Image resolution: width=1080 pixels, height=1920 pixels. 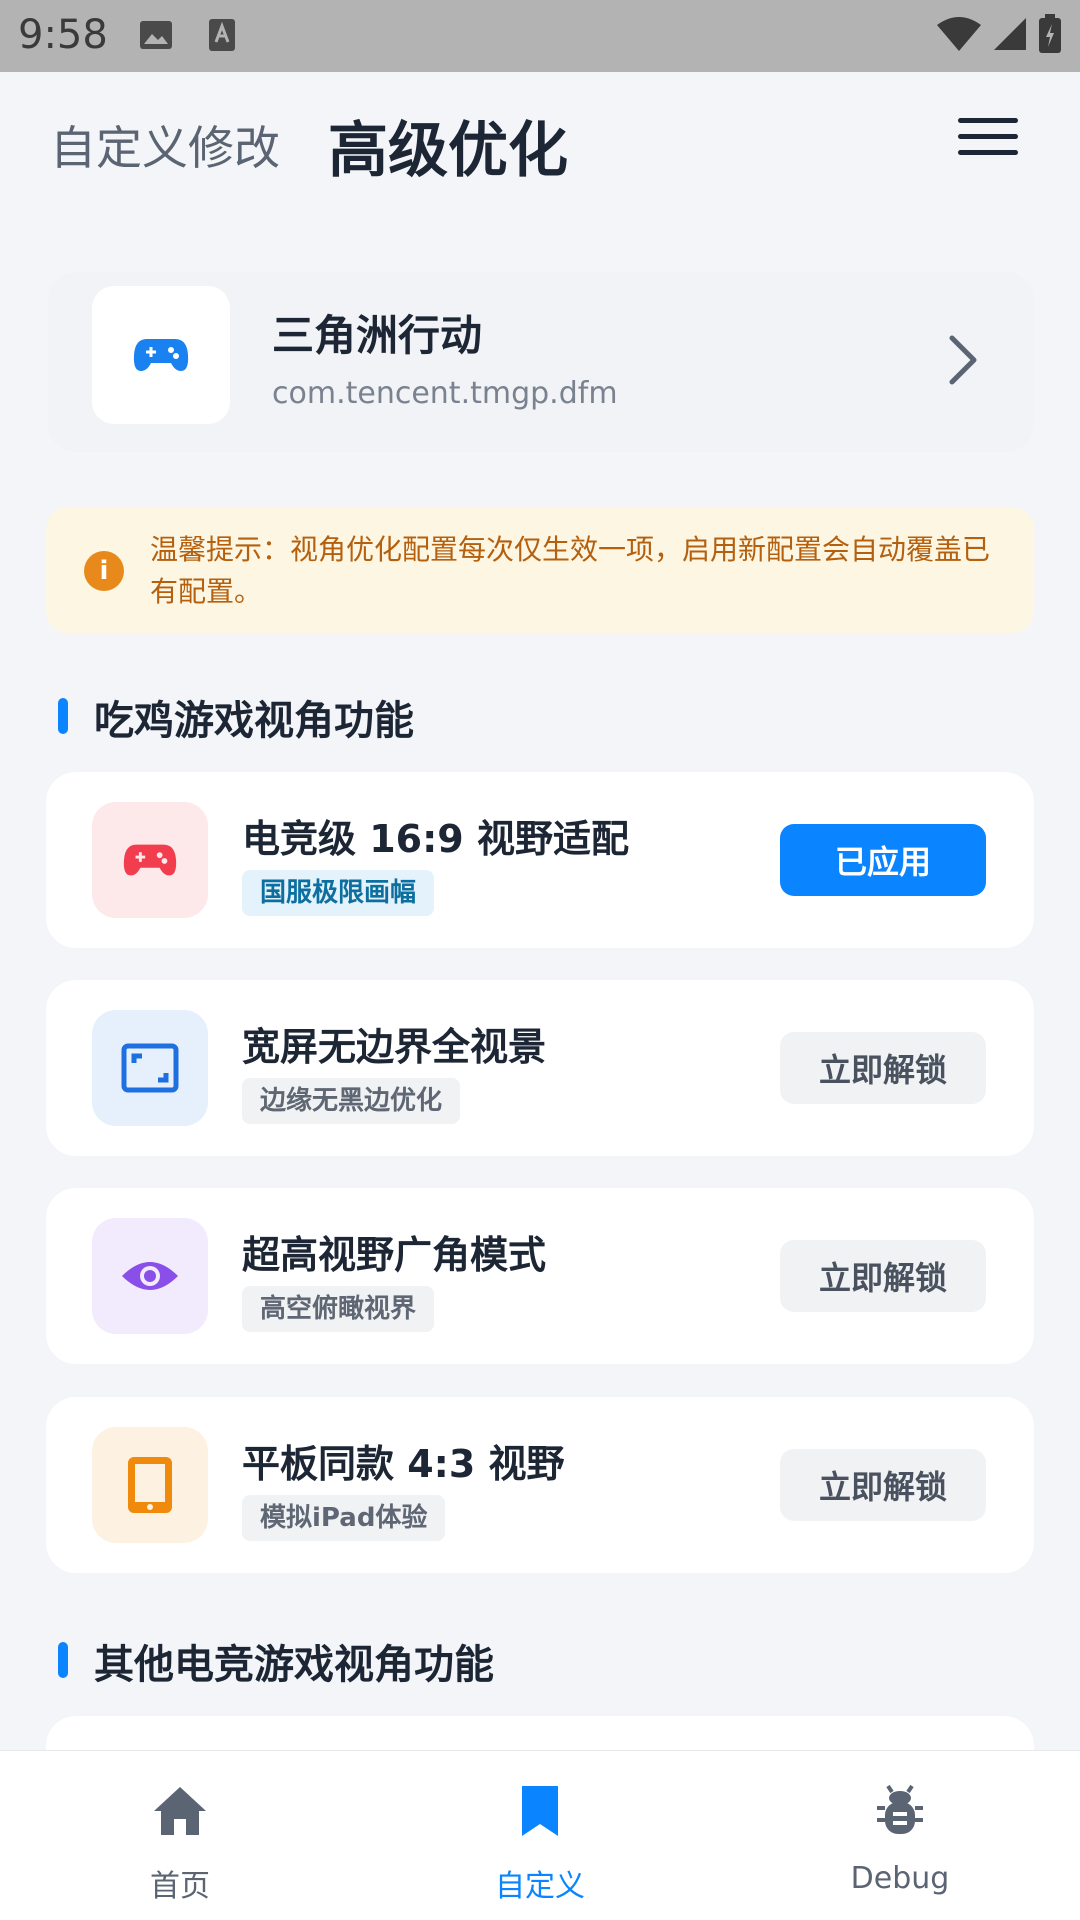 I want to click on app-header: 自定义修改 高级优化, so click(x=540, y=142).